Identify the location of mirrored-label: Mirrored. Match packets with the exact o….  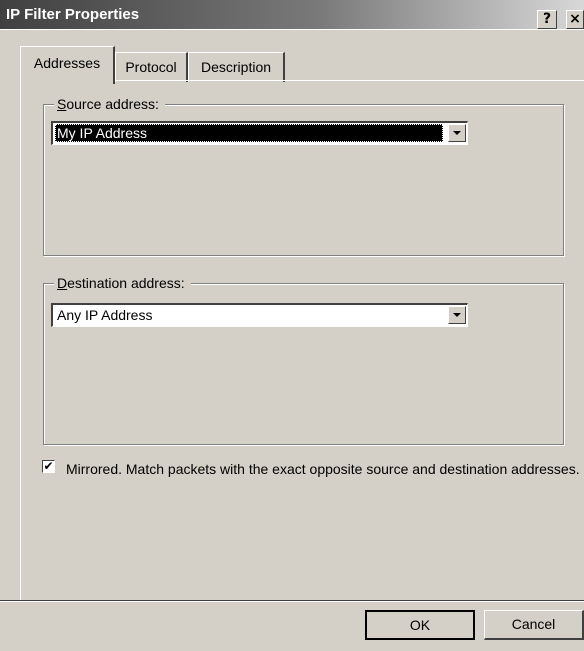
(323, 469).